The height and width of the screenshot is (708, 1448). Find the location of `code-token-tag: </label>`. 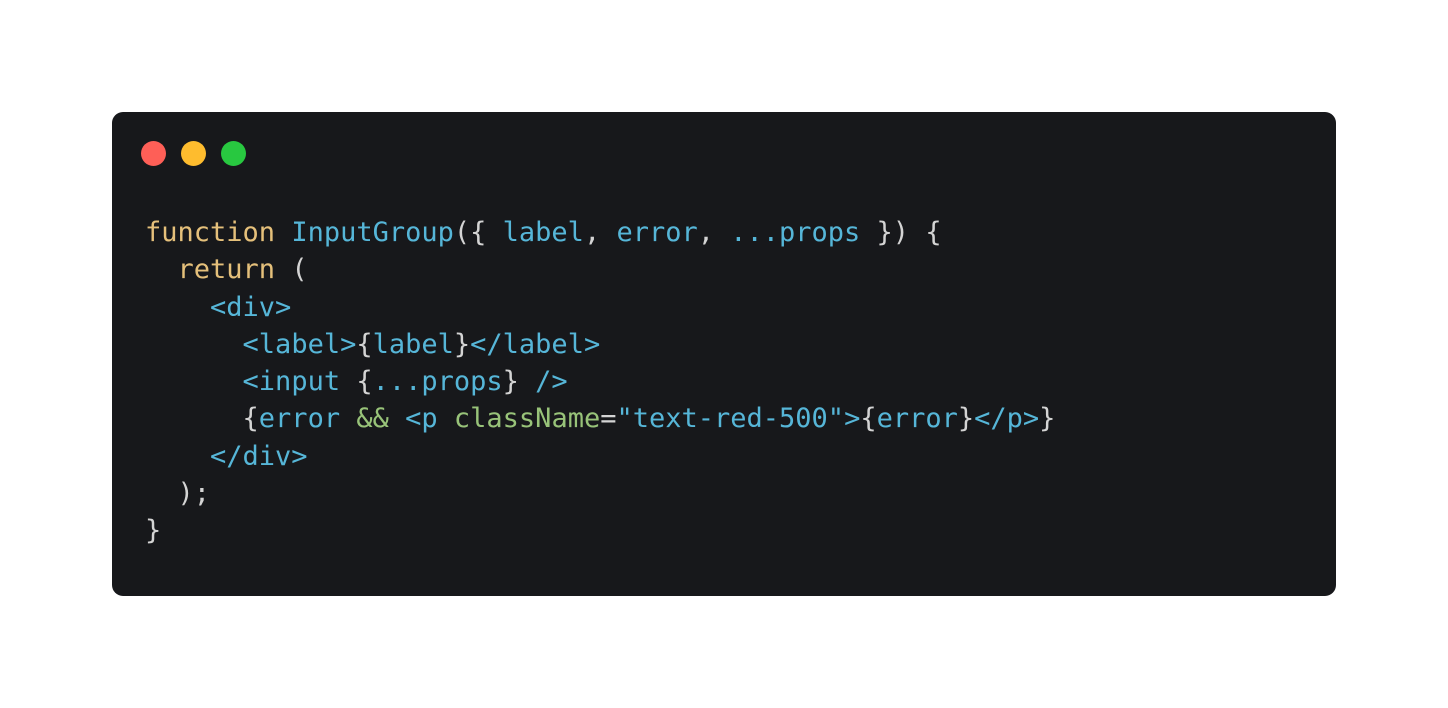

code-token-tag: </label> is located at coordinates (535, 344).